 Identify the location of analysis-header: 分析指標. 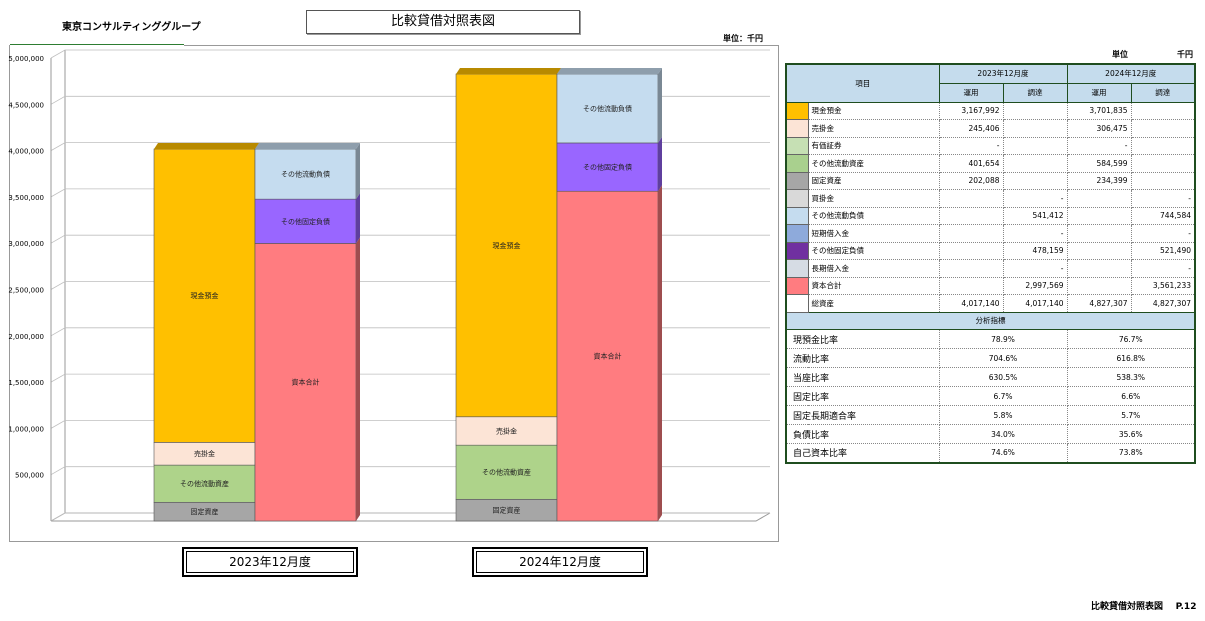
(990, 320).